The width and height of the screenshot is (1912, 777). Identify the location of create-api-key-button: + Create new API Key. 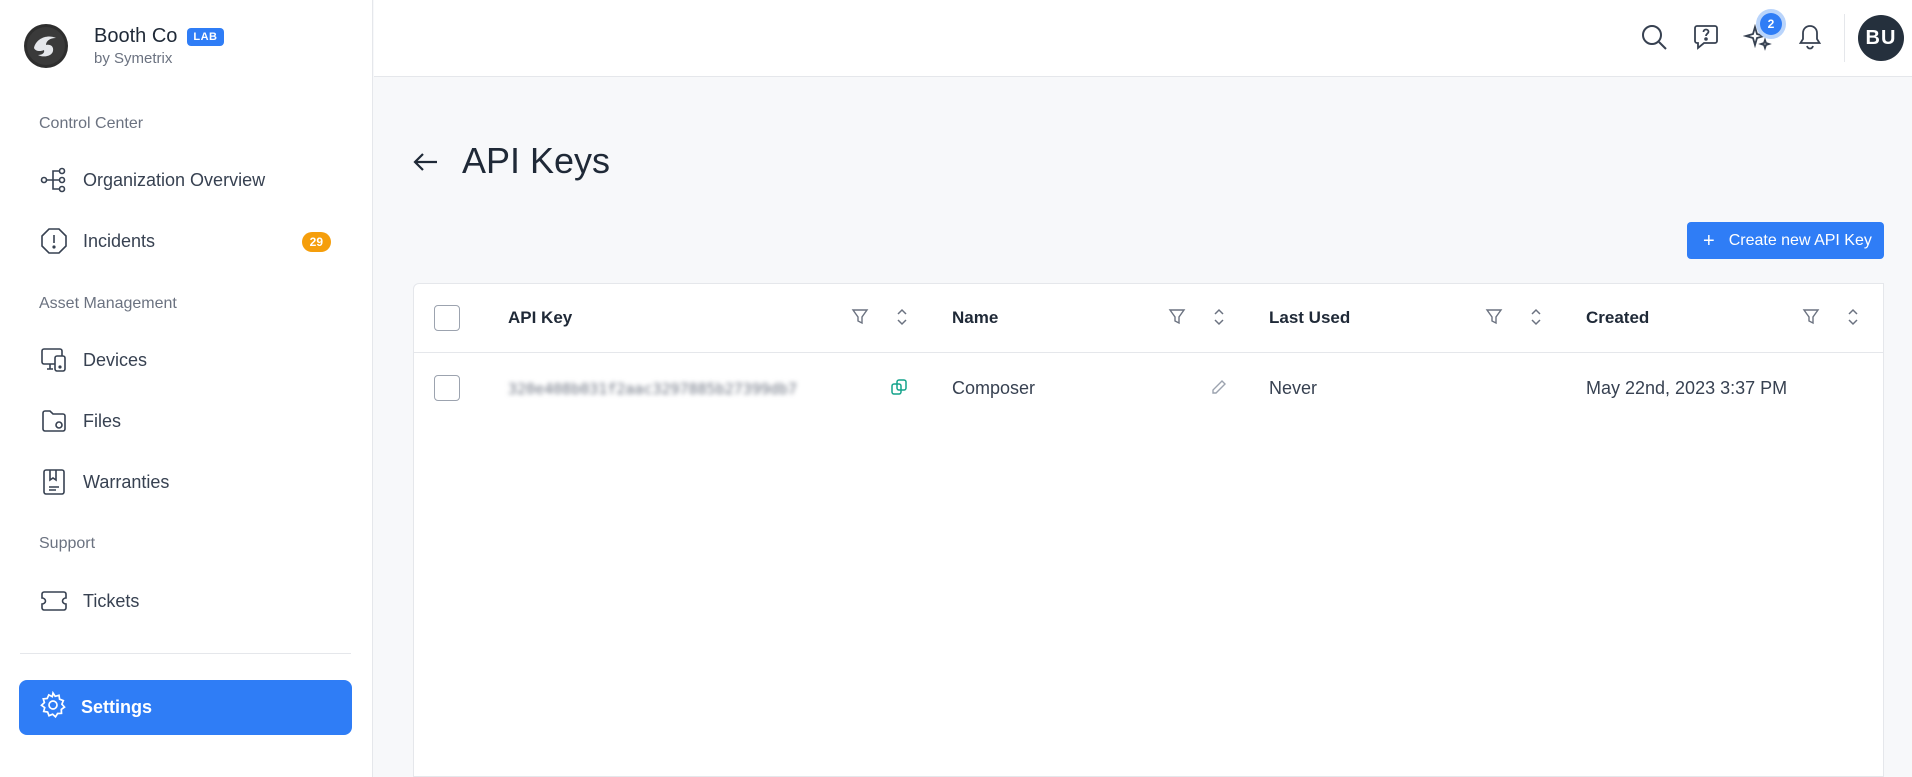
(1785, 240).